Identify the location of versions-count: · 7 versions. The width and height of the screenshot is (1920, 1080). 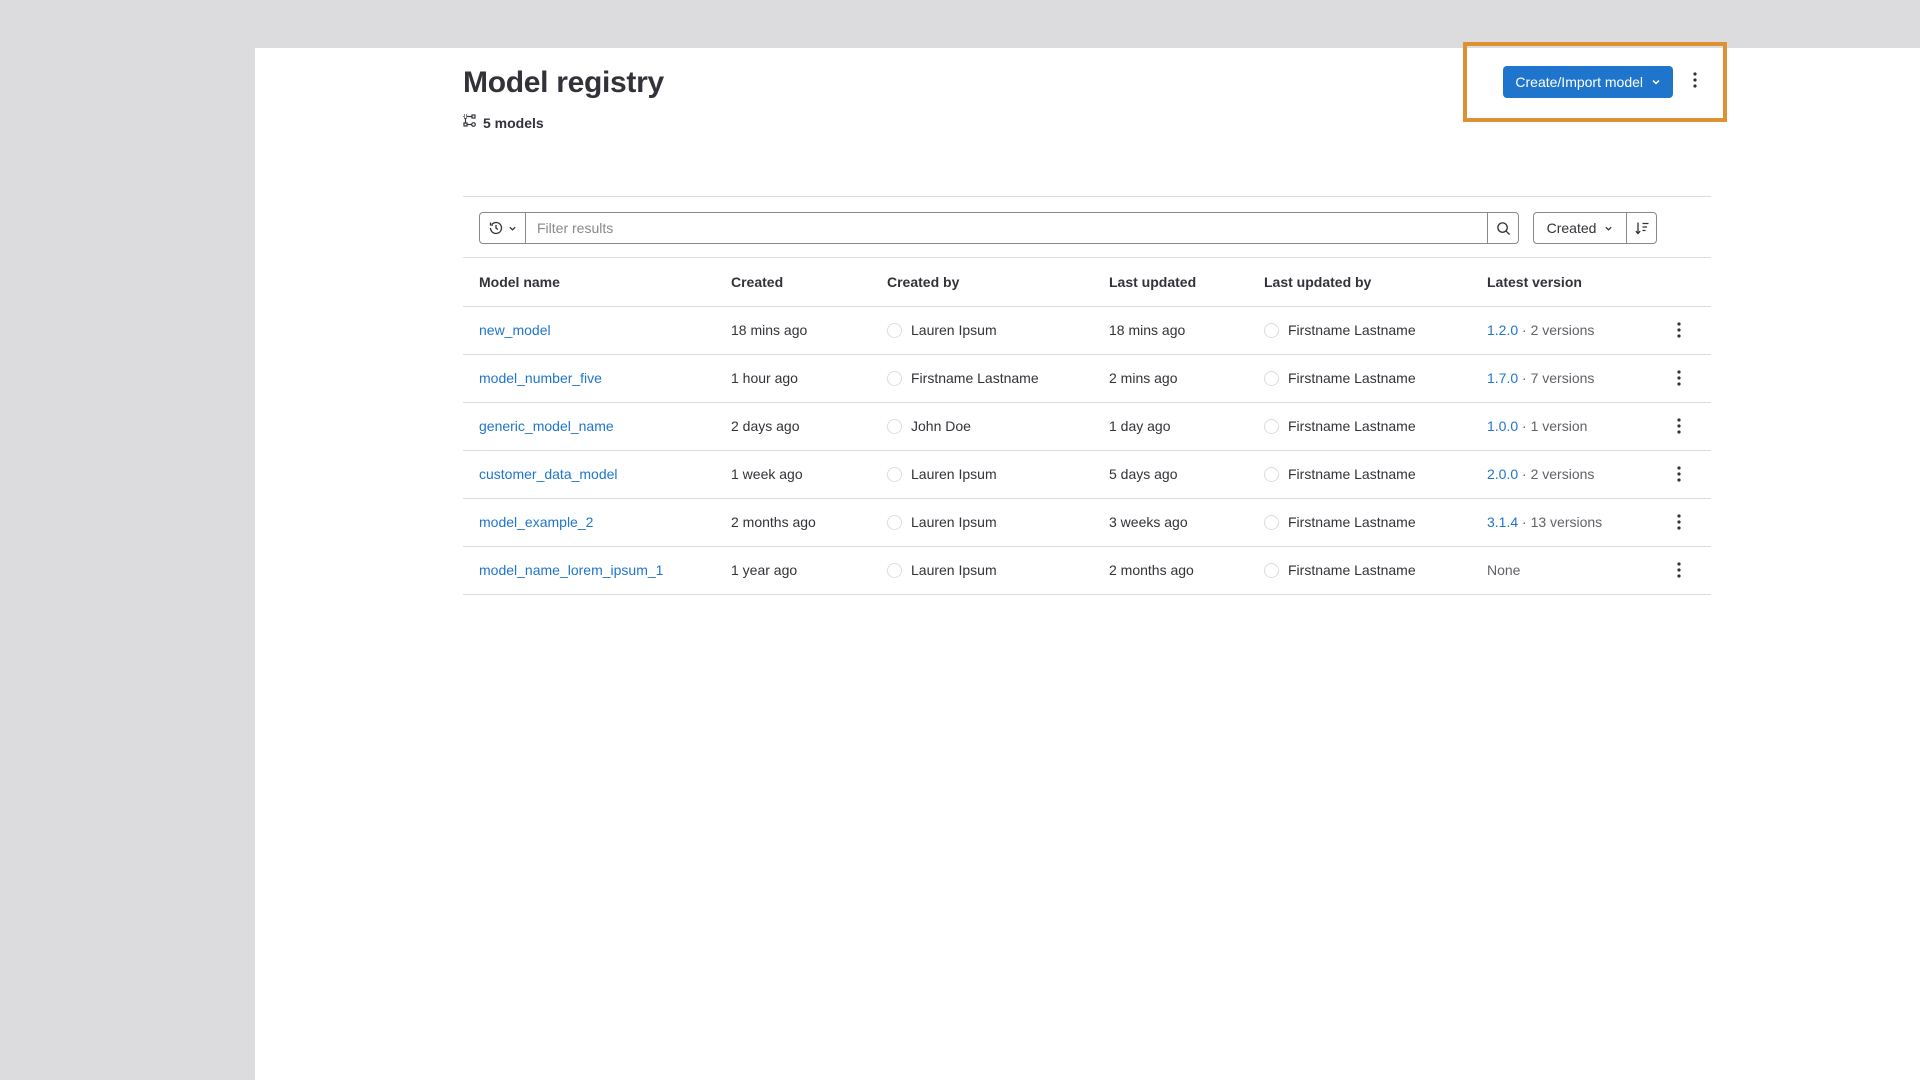
(1556, 378).